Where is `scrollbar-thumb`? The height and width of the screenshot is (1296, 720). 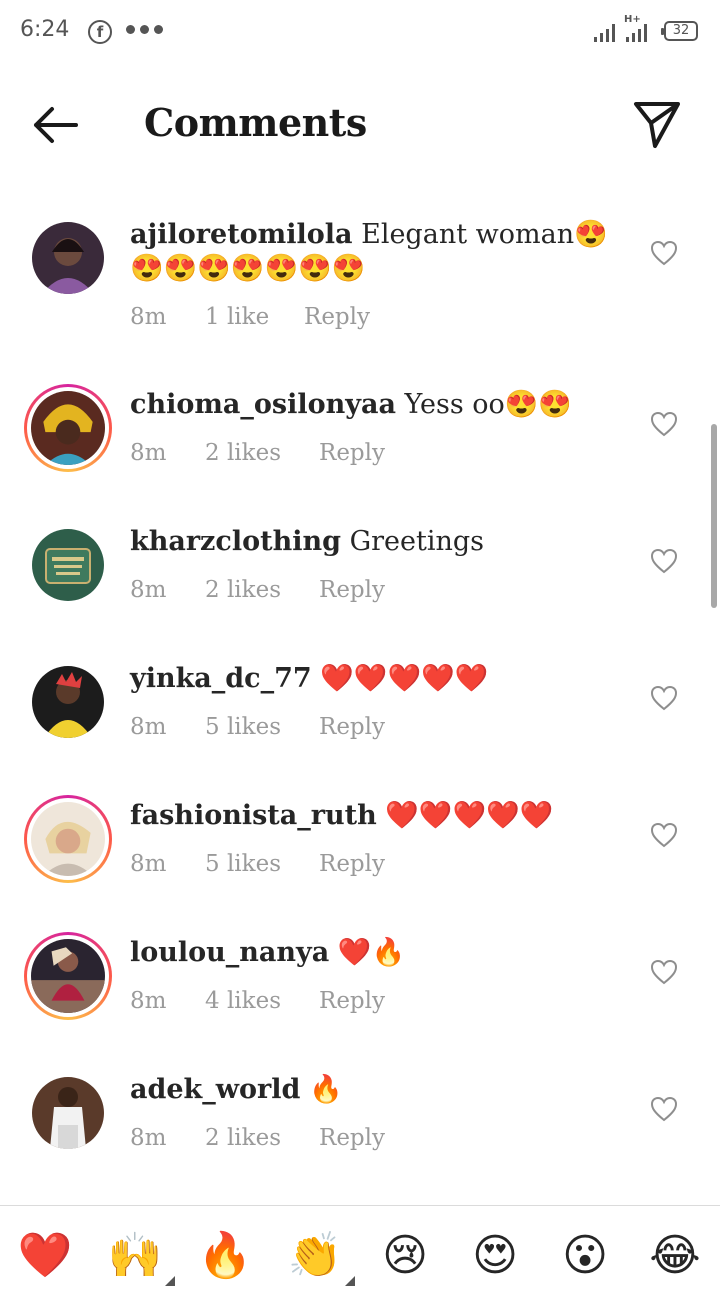
scrollbar-thumb is located at coordinates (714, 516).